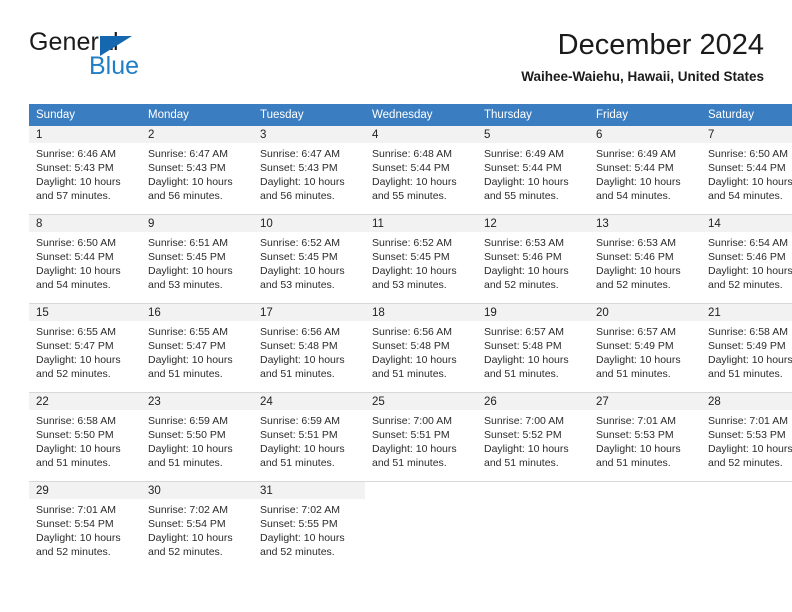  Describe the element at coordinates (299, 168) in the screenshot. I see `sunset-time: Sunset: 5:43 PM` at that location.